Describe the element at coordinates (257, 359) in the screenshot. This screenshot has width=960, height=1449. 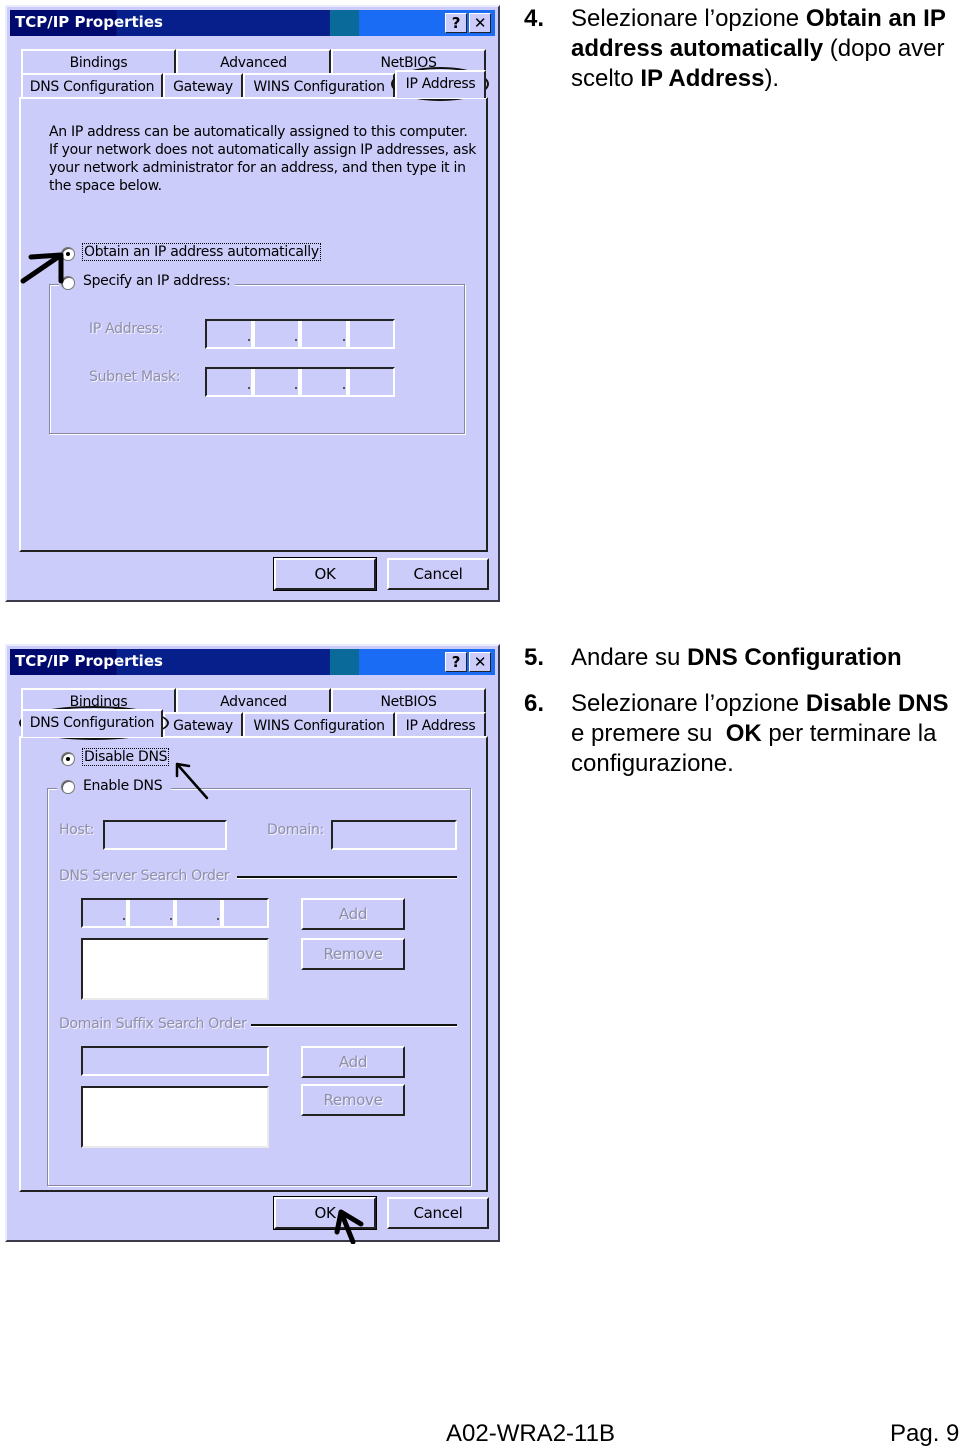
I see `specify-ip-groupbox` at that location.